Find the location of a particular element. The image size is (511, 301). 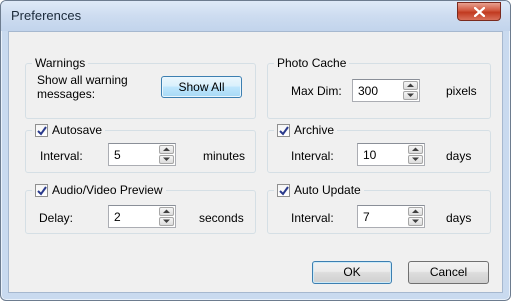

autosave-title: Autosave is located at coordinates (77, 130).